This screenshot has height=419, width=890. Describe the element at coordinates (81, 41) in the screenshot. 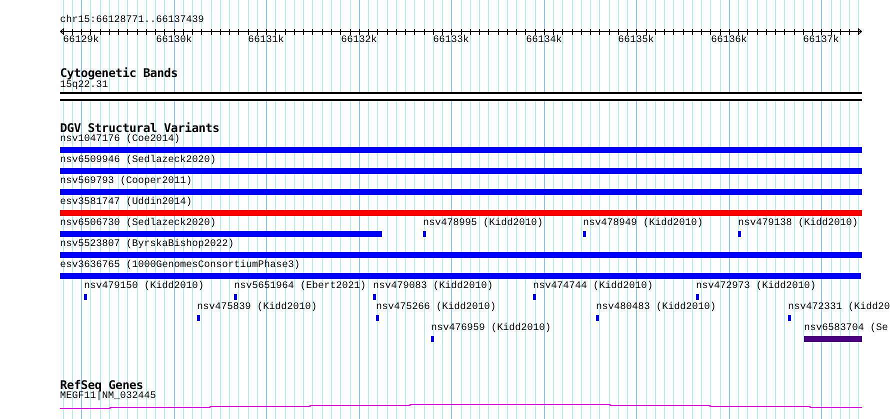

I see `tick-label: 66129k` at that location.